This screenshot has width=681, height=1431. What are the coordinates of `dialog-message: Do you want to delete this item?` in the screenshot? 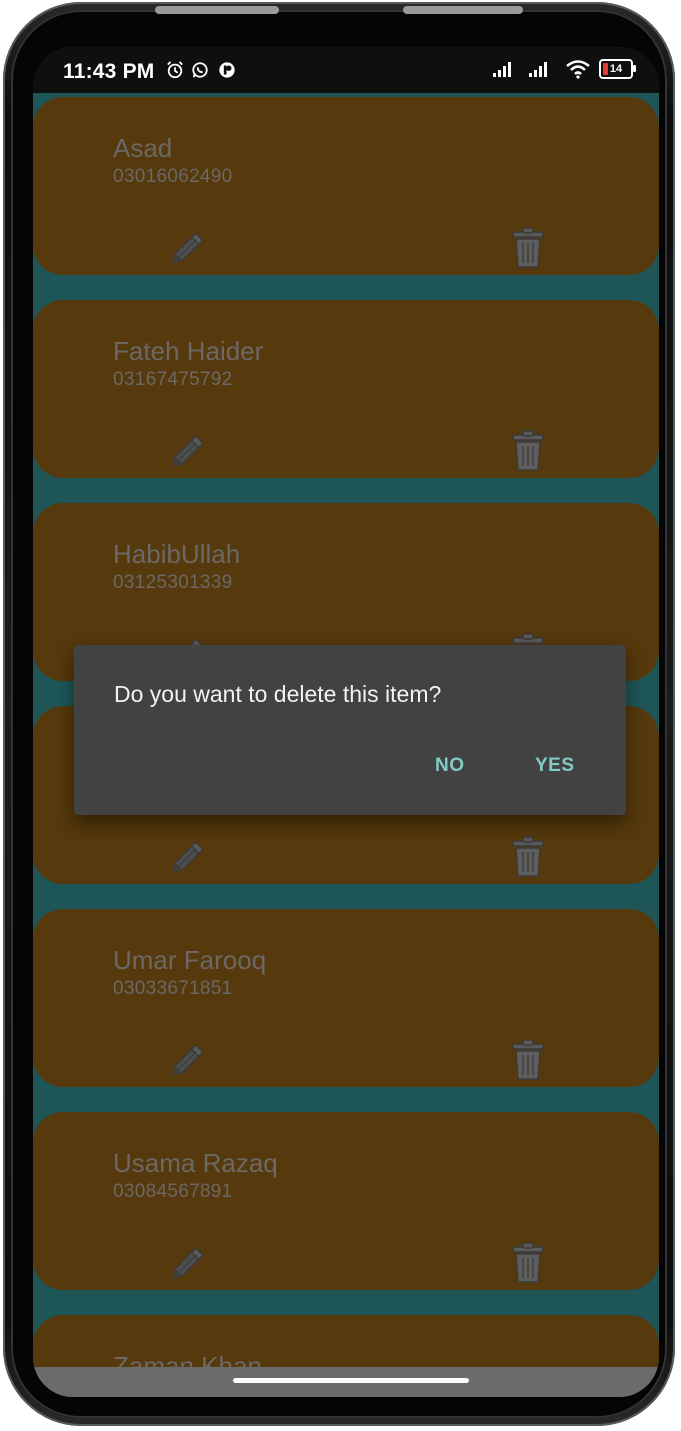 It's located at (278, 694).